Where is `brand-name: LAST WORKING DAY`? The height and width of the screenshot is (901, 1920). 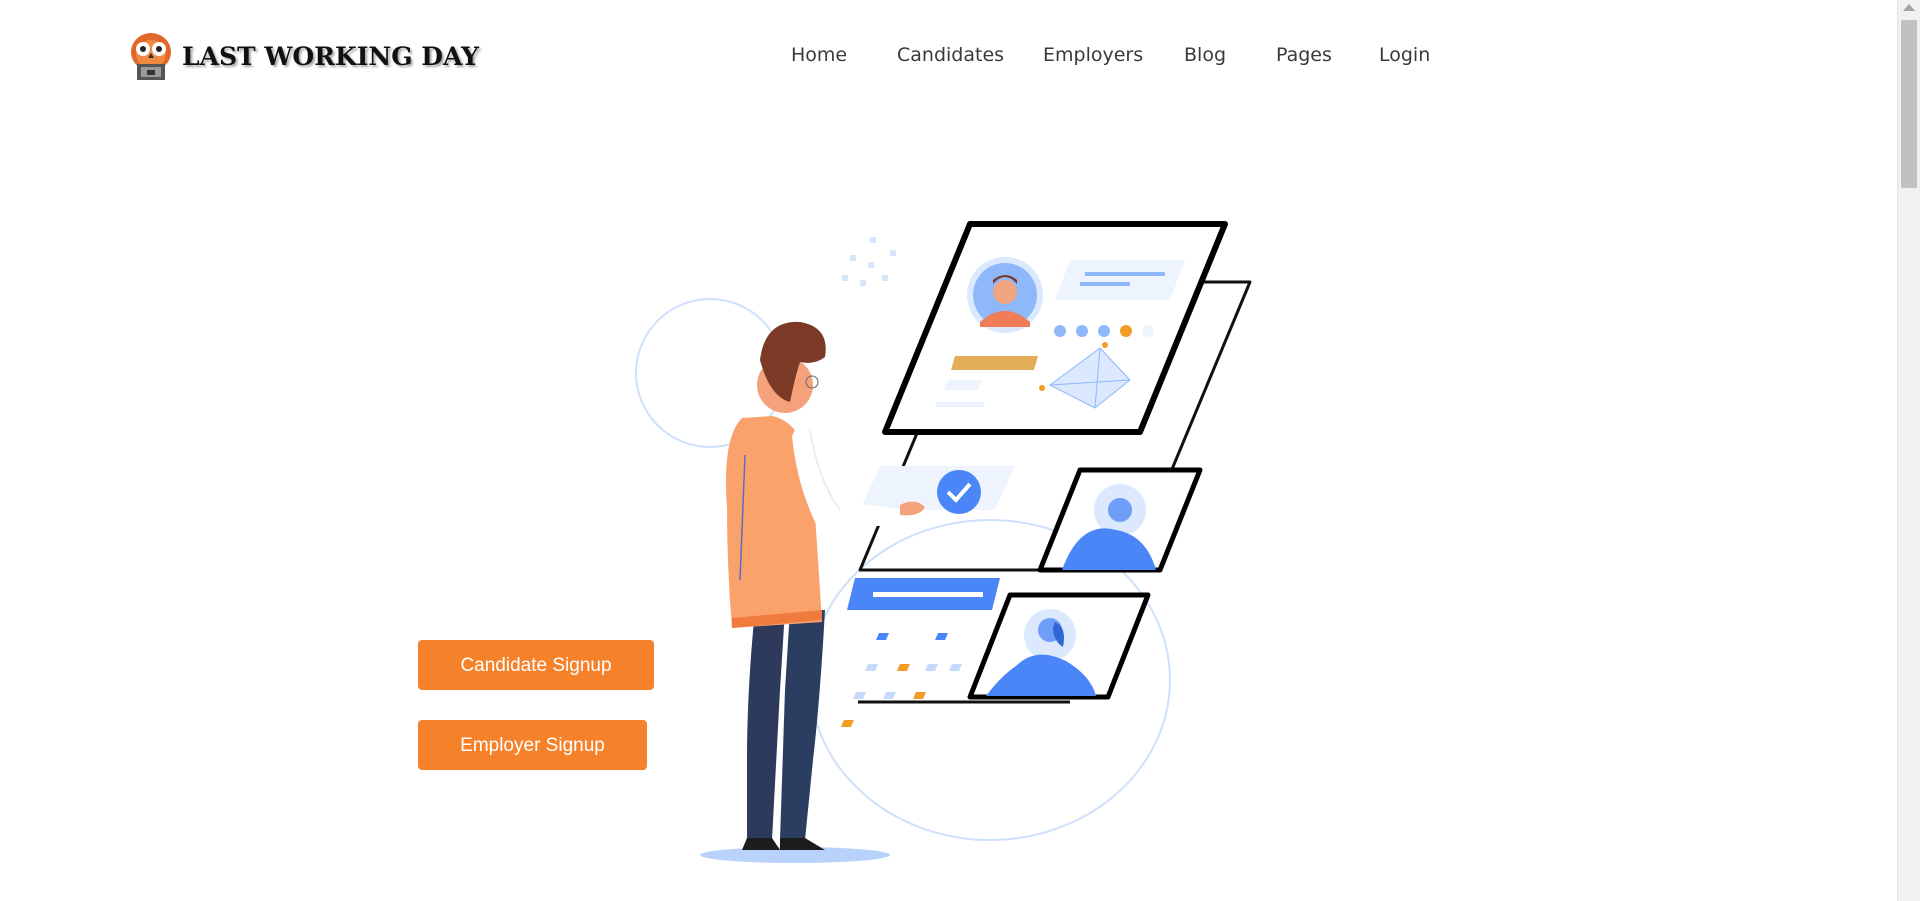 brand-name: LAST WORKING DAY is located at coordinates (330, 56).